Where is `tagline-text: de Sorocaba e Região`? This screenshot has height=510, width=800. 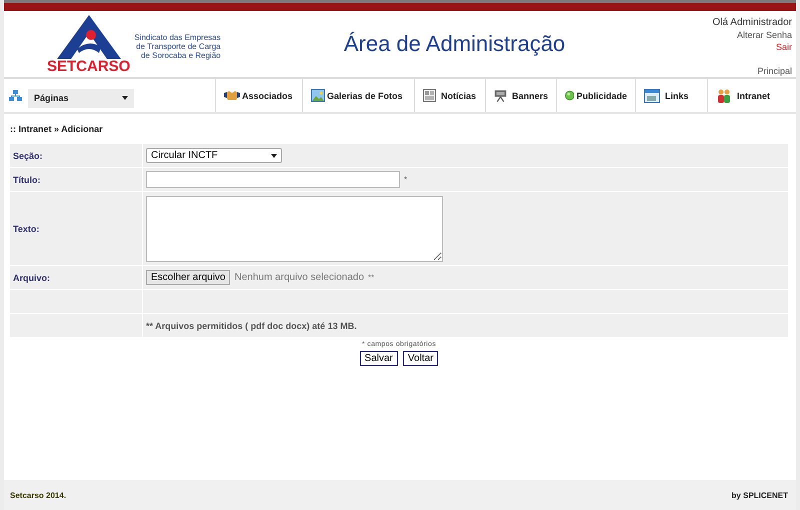
tagline-text: de Sorocaba e Região is located at coordinates (180, 55).